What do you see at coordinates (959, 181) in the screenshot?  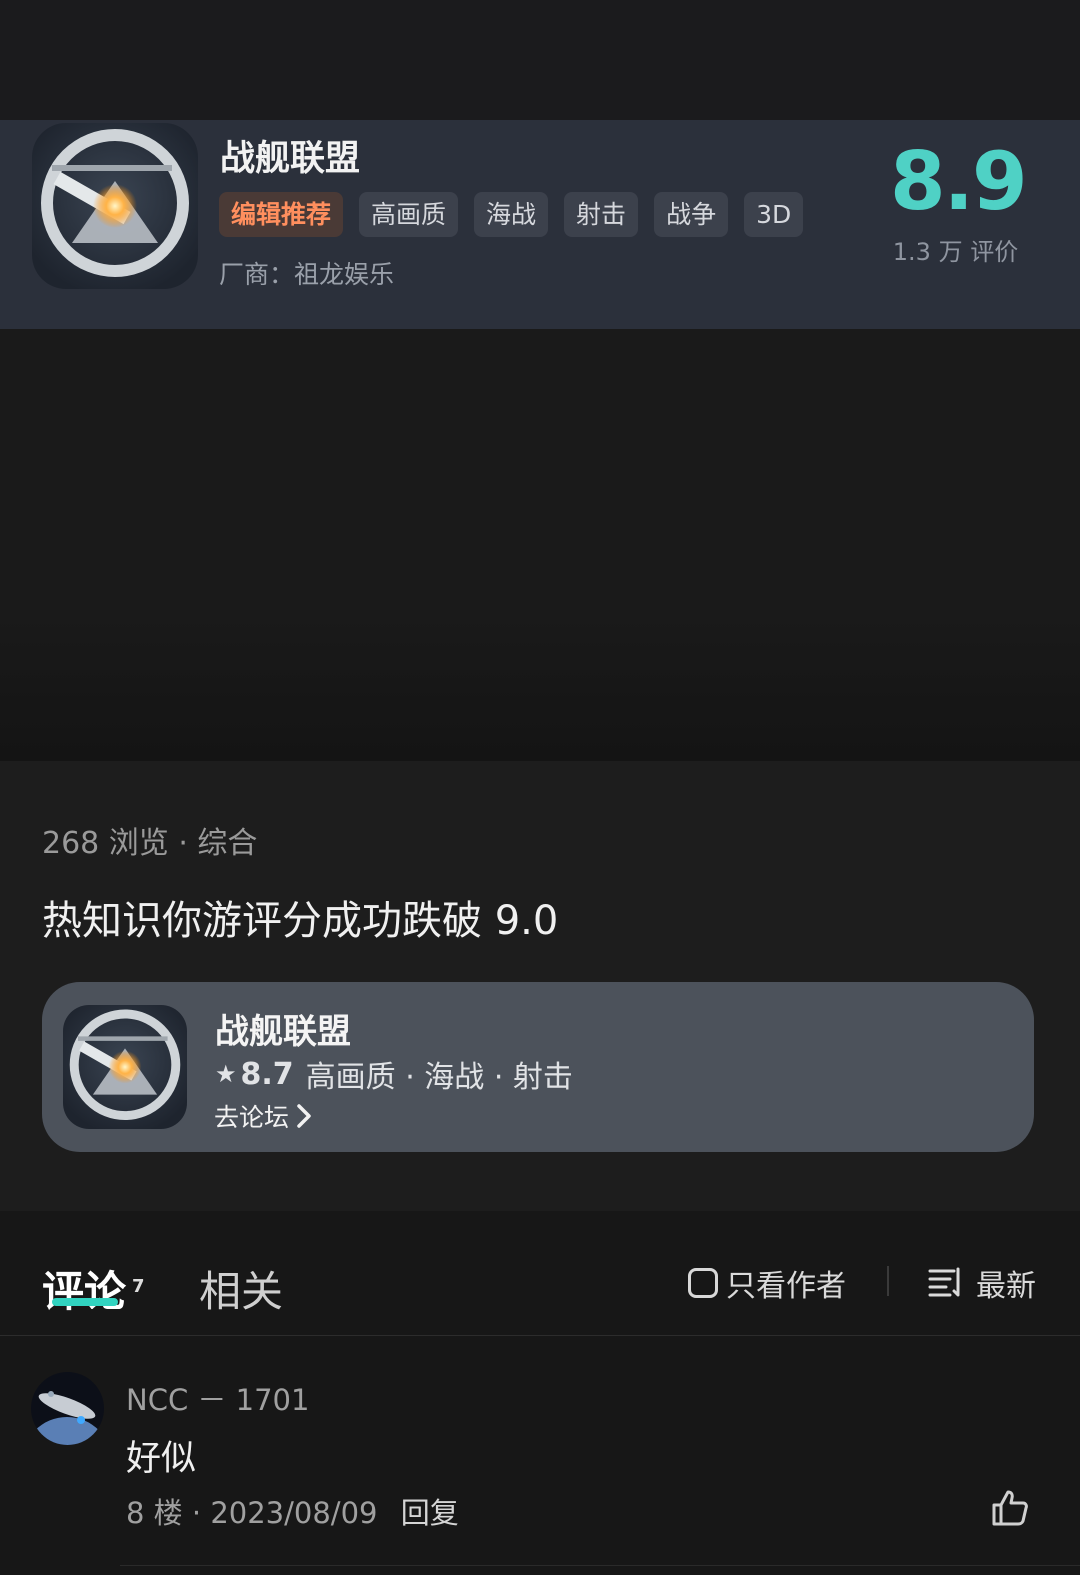 I see `rating-score: 8.9` at bounding box center [959, 181].